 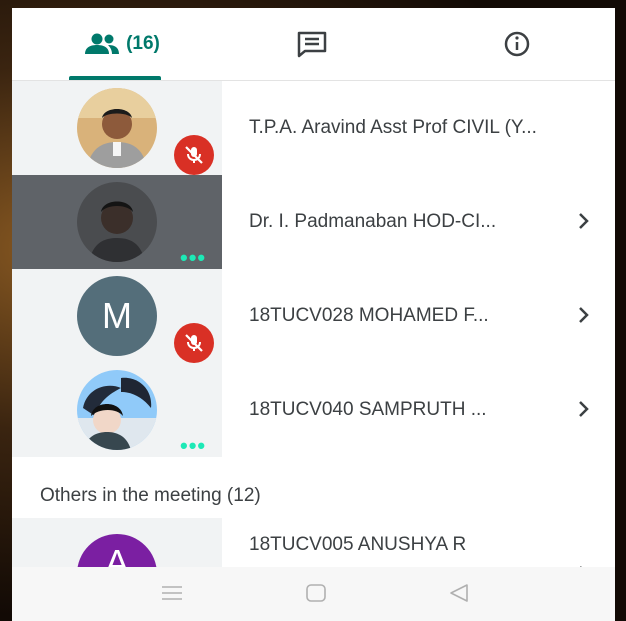 I want to click on chat-icon, so click(x=312, y=44).